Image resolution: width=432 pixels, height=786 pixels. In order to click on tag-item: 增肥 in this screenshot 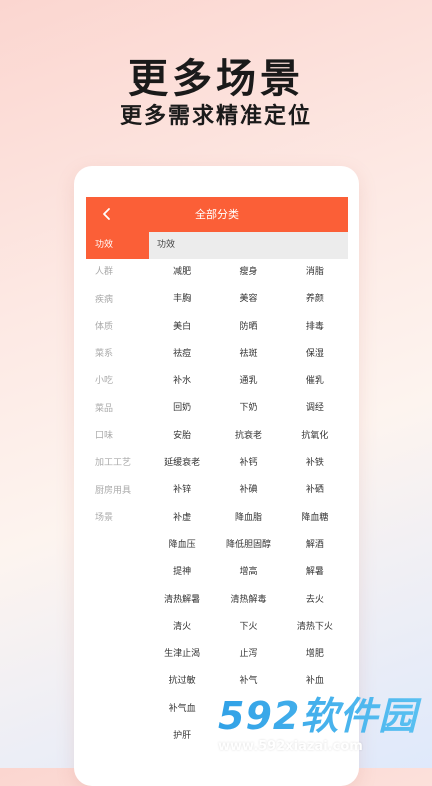, I will do `click(315, 654)`.